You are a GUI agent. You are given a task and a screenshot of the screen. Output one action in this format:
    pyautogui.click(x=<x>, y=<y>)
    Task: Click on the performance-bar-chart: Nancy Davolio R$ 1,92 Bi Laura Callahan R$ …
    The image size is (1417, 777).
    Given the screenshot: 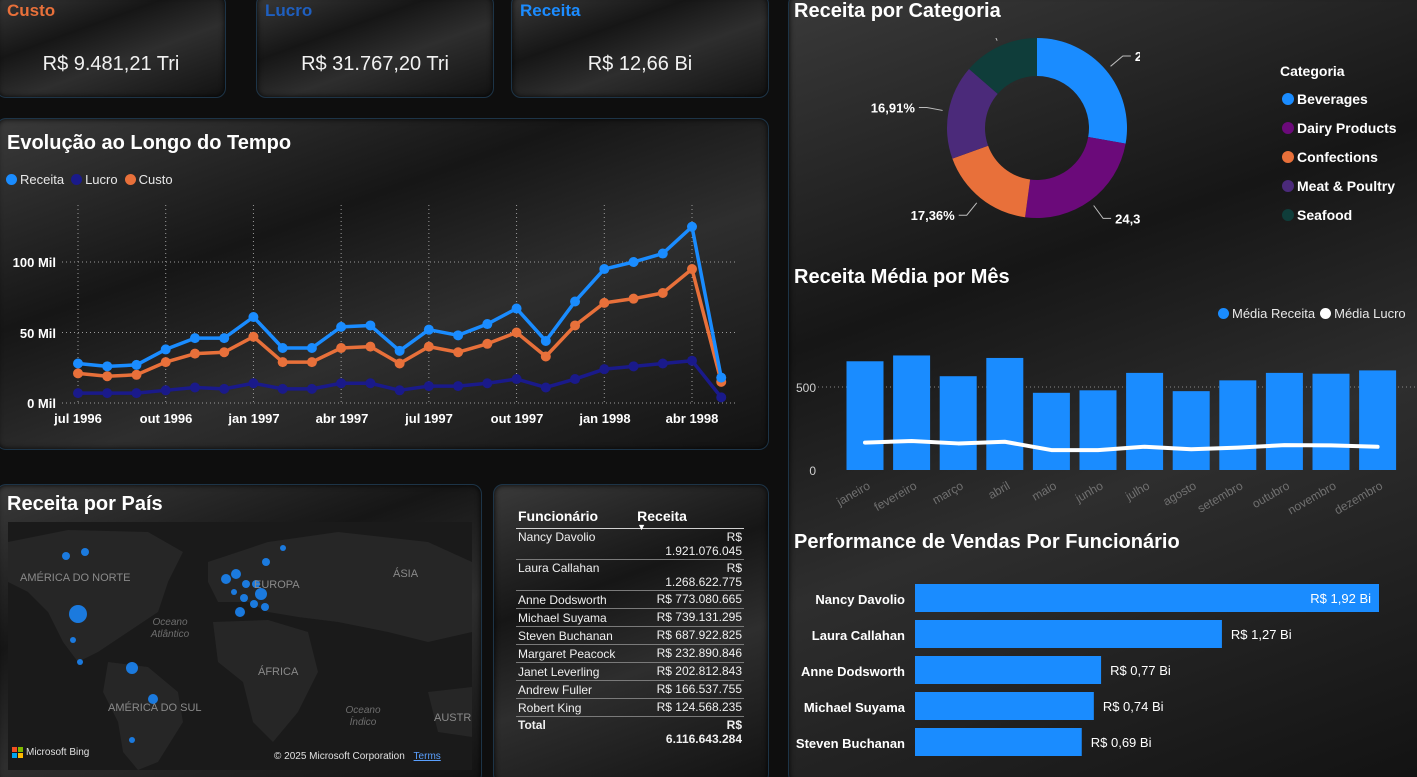 What is the action you would take?
    pyautogui.click(x=1103, y=673)
    